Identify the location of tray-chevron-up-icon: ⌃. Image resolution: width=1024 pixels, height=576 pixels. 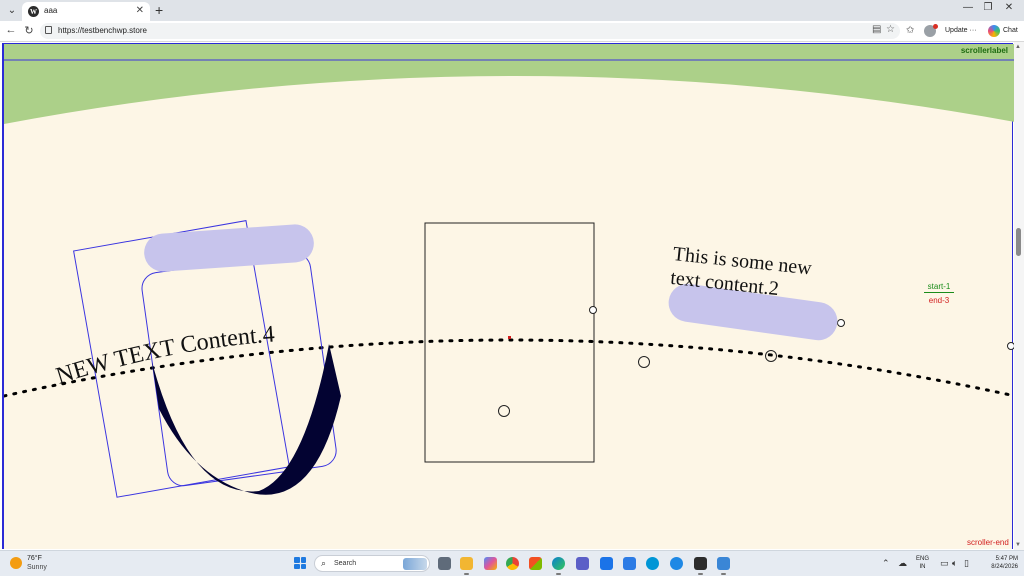
(886, 563).